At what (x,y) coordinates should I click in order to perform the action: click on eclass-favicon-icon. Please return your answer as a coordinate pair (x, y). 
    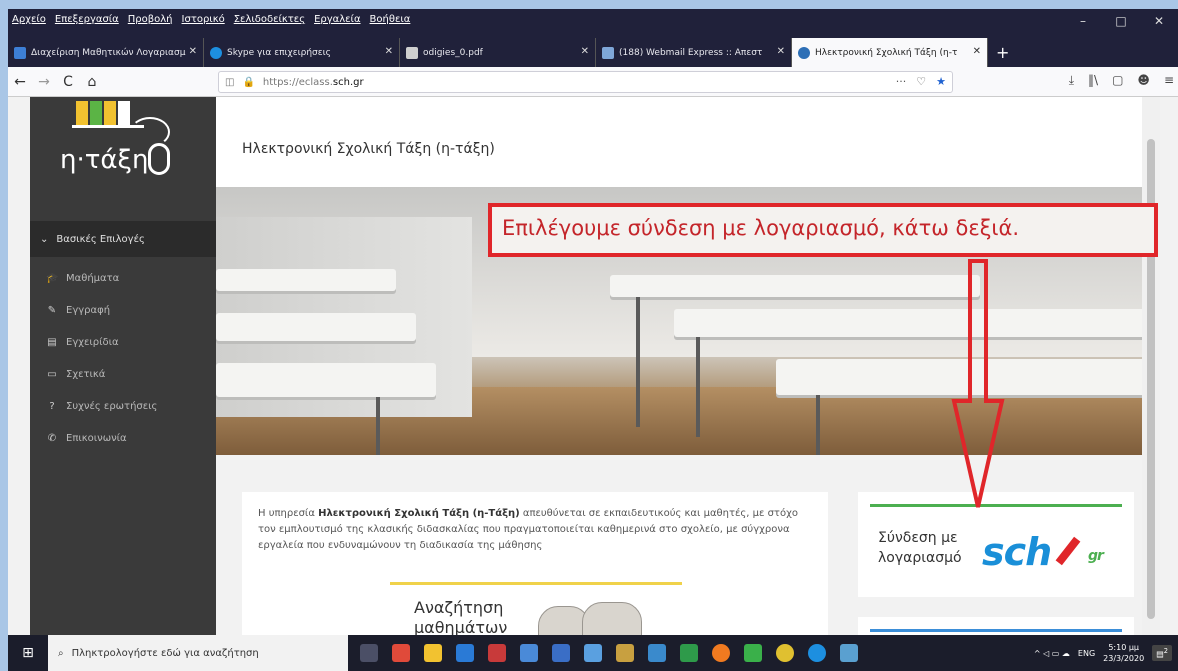
    Looking at the image, I should click on (804, 52).